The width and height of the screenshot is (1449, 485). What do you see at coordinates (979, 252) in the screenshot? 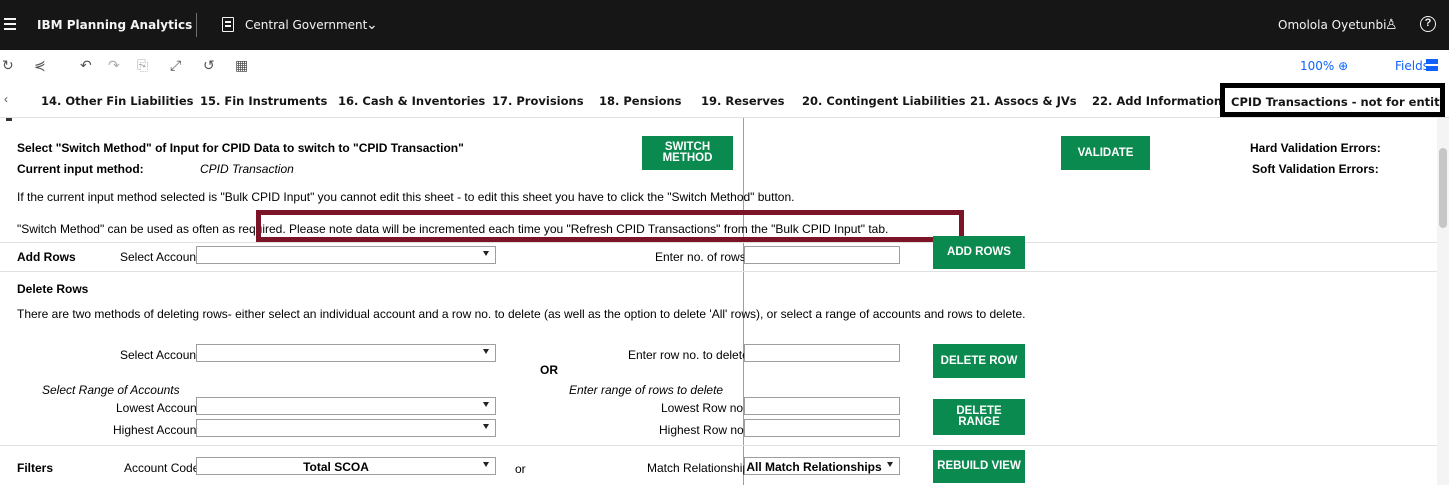
I see `add-rows-button: ADD ROWS` at bounding box center [979, 252].